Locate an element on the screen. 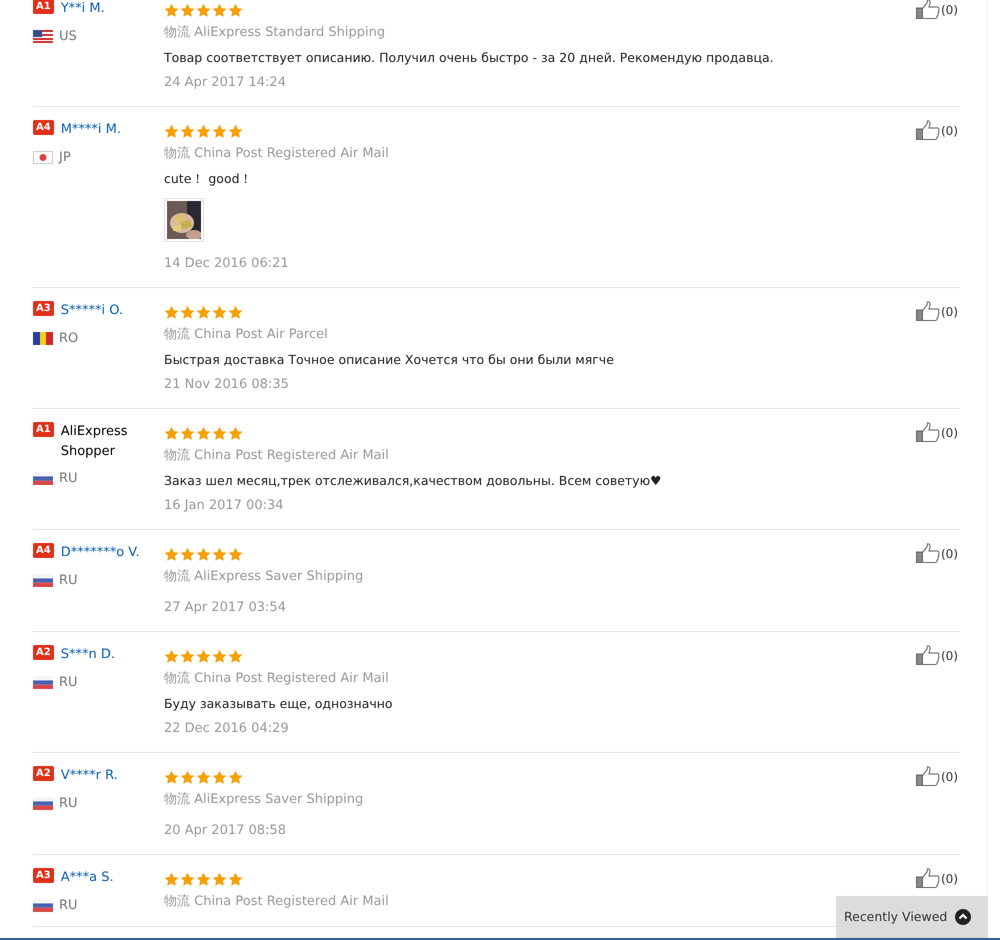 This screenshot has width=1000, height=940. review-text: Буду заказывать еще, однозначно is located at coordinates (278, 704).